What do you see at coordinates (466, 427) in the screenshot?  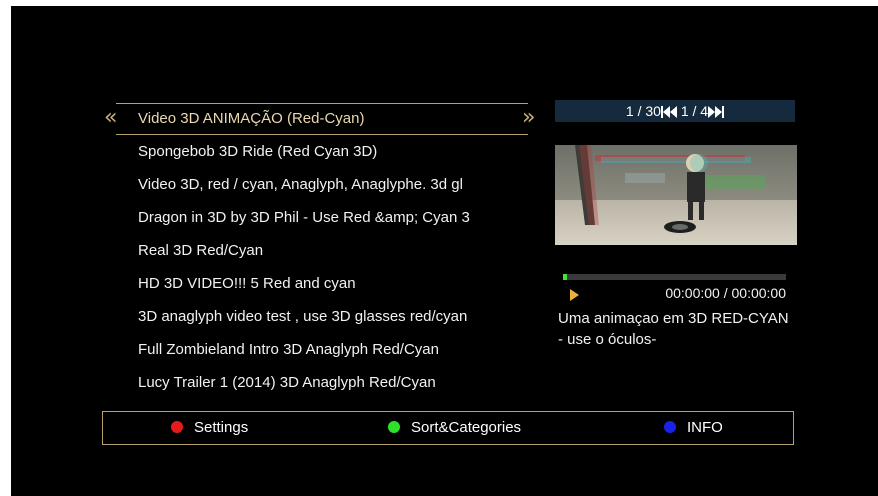 I see `sort-categories-label: Sort&Categories` at bounding box center [466, 427].